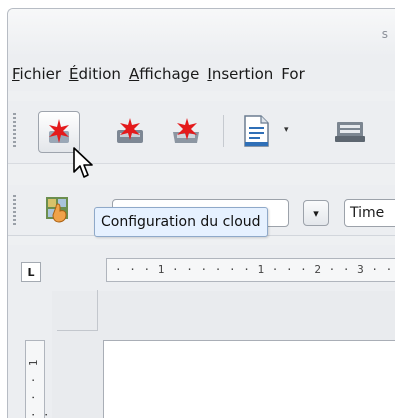  Describe the element at coordinates (384, 34) in the screenshot. I see `window-title: s` at that location.